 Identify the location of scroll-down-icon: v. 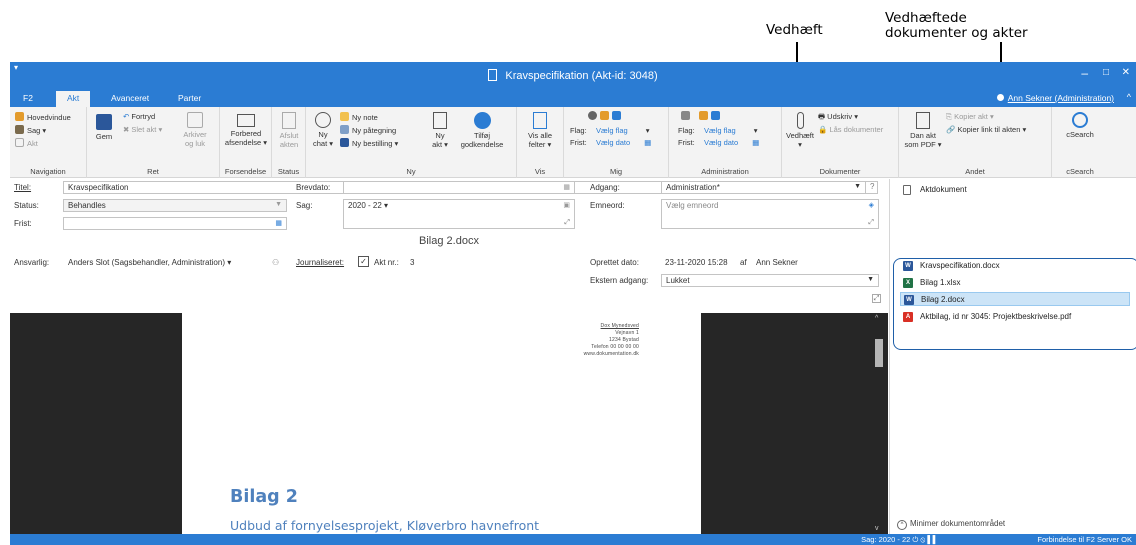
(877, 528).